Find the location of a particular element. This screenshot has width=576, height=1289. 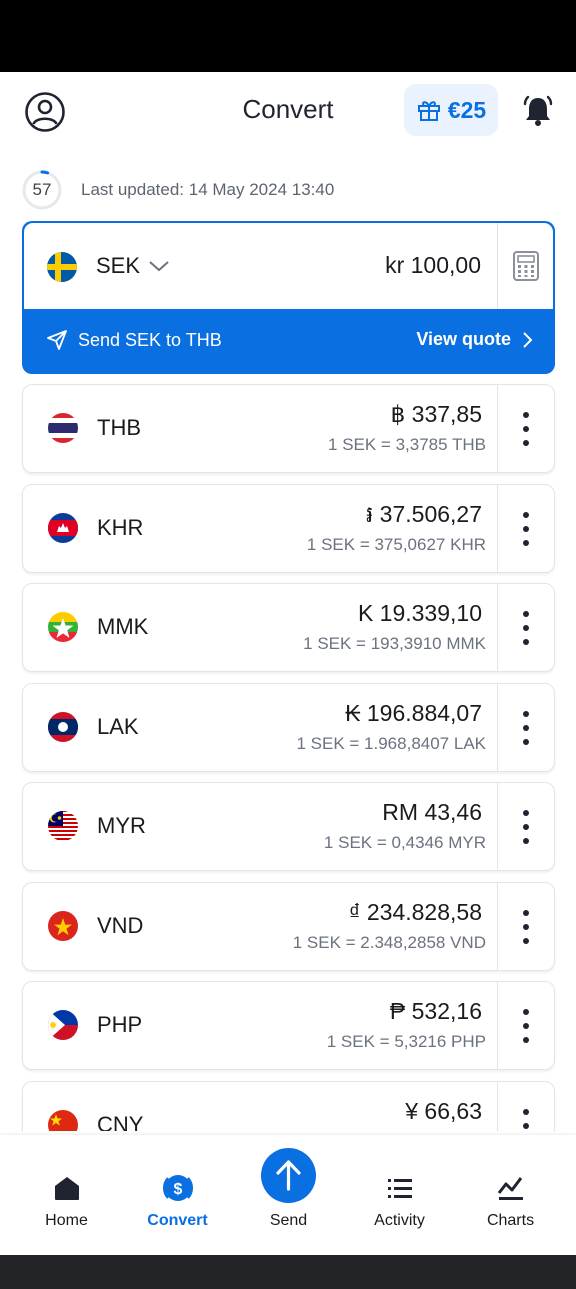

last-updated-row: 57 Last updated: 14 May 2024 13:40 is located at coordinates (178, 190).